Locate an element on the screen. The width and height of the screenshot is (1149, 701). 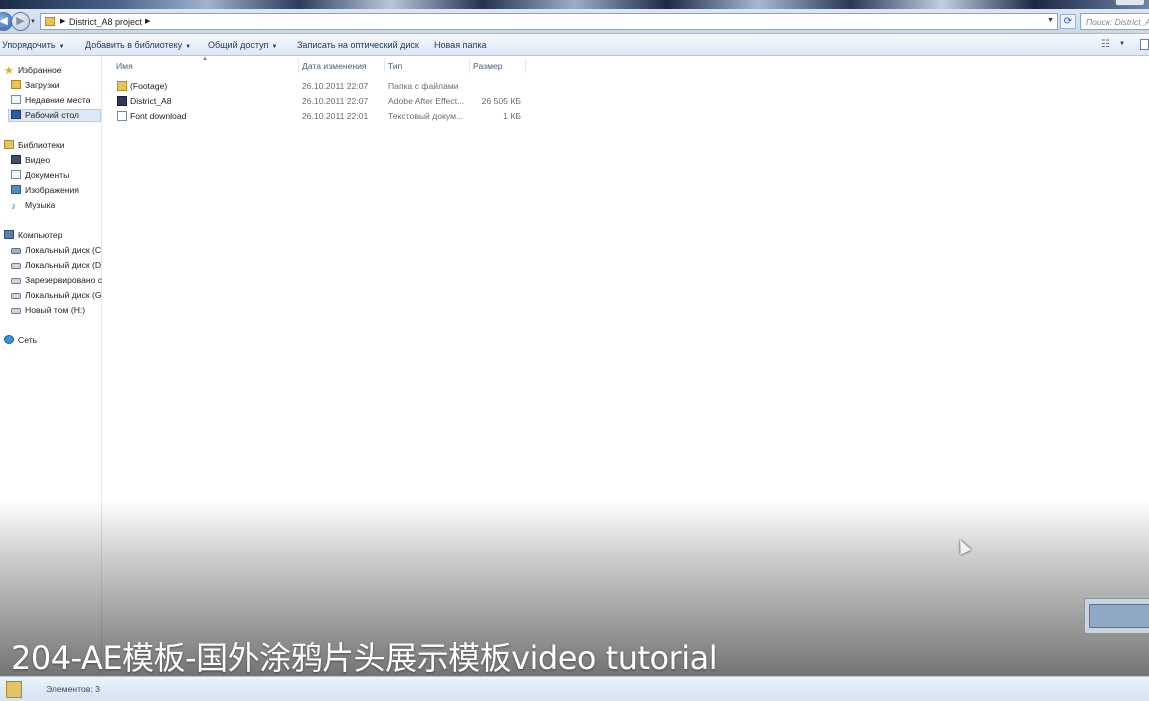
music-icon: ♪ is located at coordinates (13, 206).